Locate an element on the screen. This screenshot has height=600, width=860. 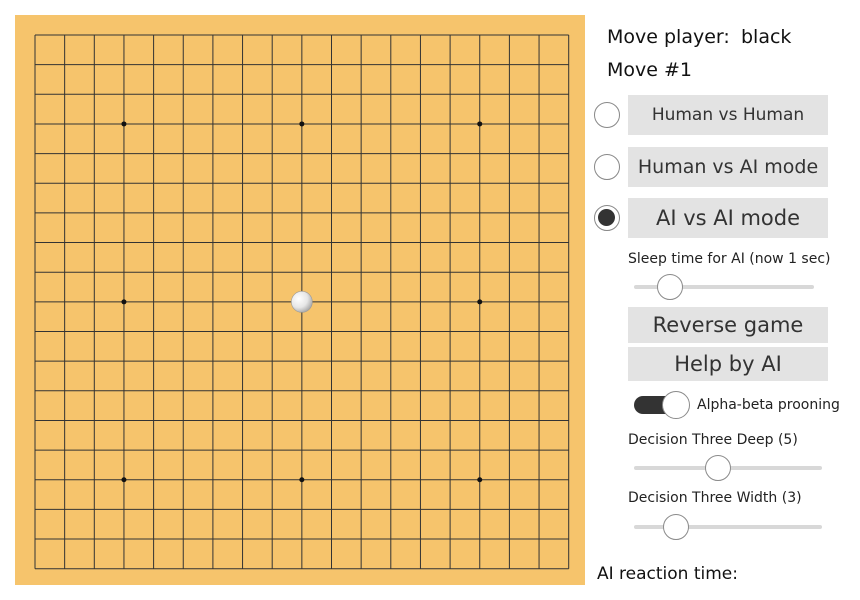
reverse-game-button: Reverse game is located at coordinates (728, 325).